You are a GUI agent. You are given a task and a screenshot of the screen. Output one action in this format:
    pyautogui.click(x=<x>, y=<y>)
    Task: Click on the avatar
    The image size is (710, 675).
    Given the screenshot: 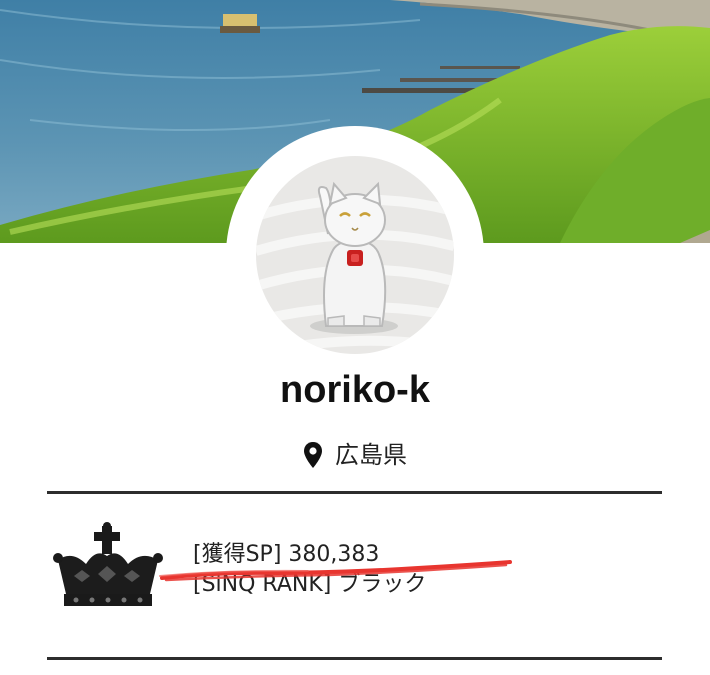 What is the action you would take?
    pyautogui.click(x=355, y=255)
    